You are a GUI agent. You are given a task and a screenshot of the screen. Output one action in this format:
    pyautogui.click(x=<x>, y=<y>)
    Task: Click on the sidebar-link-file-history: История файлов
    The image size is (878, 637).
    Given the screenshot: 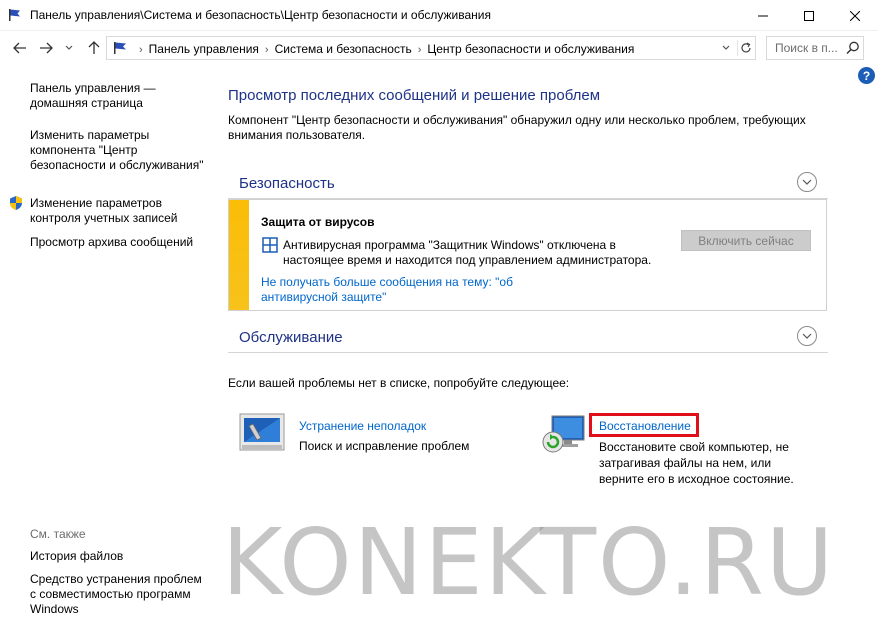 What is the action you would take?
    pyautogui.click(x=117, y=556)
    